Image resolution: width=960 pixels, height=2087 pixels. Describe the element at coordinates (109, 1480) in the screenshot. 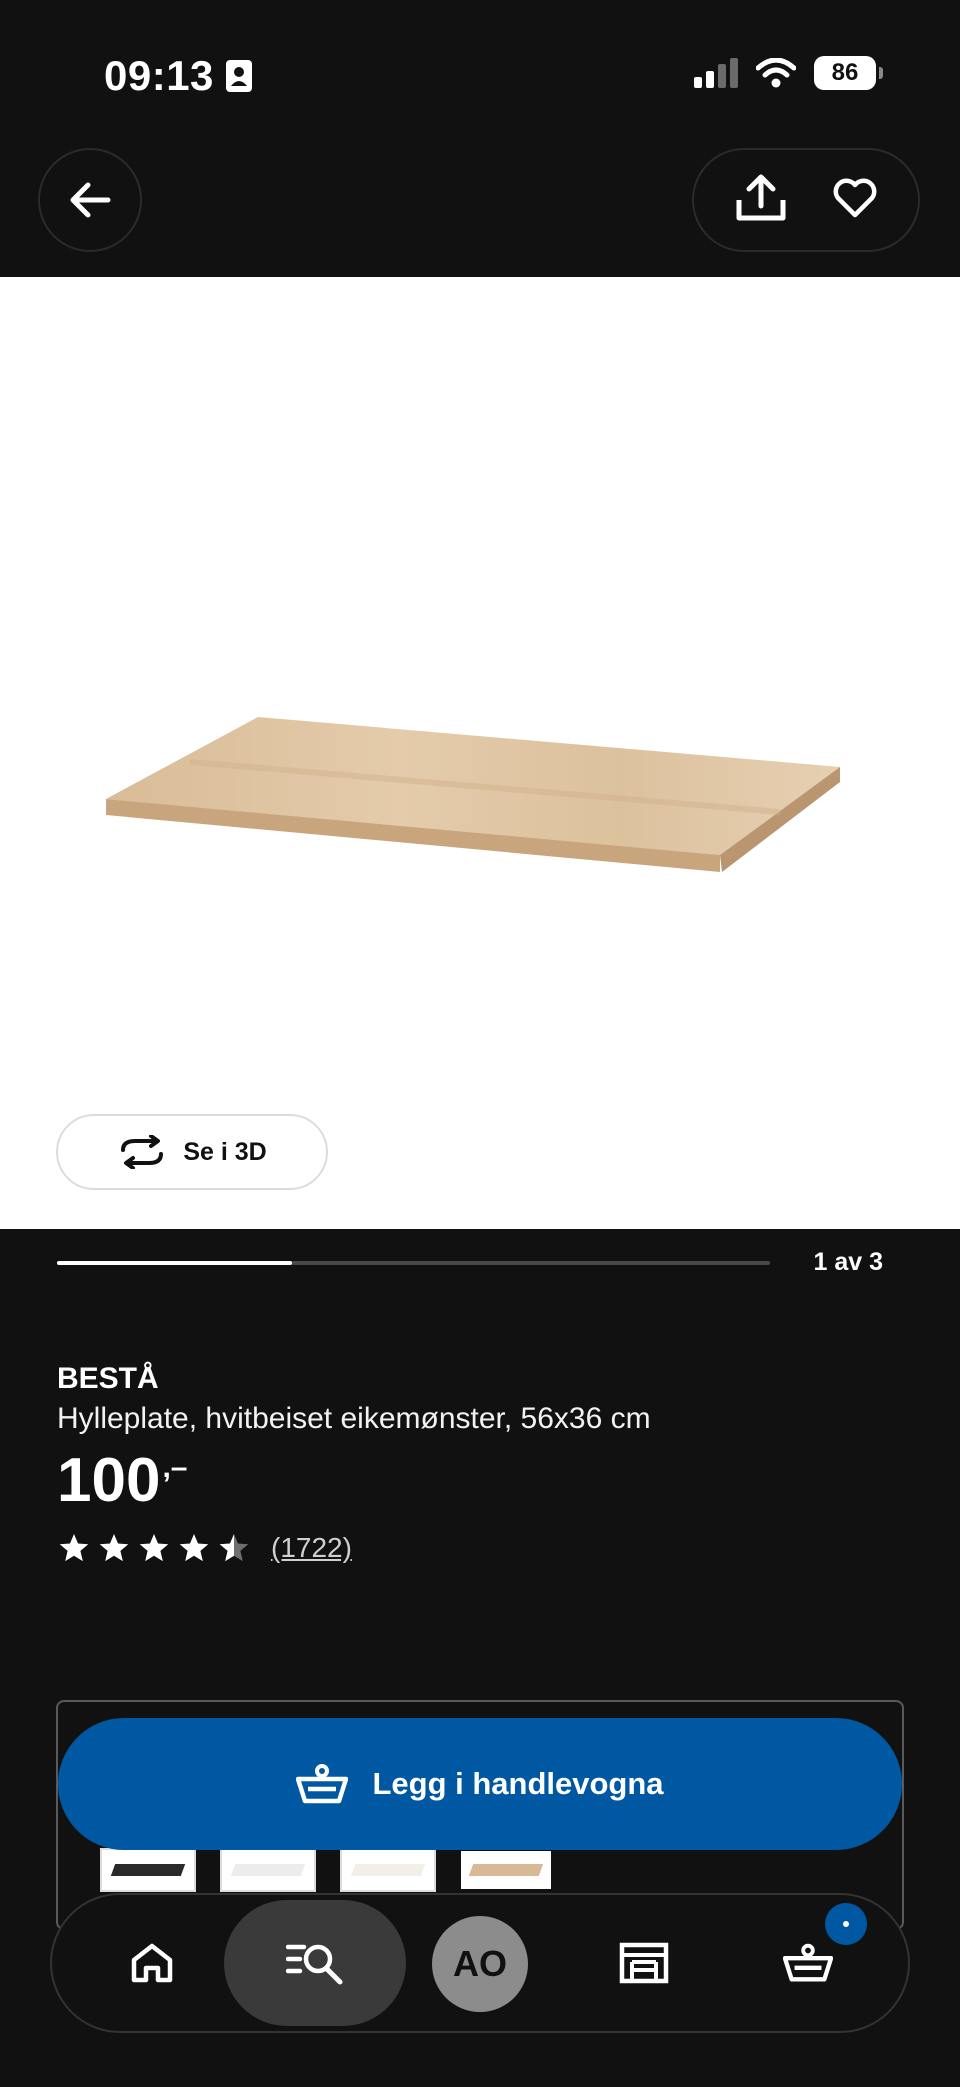

I see `price-value: 100` at that location.